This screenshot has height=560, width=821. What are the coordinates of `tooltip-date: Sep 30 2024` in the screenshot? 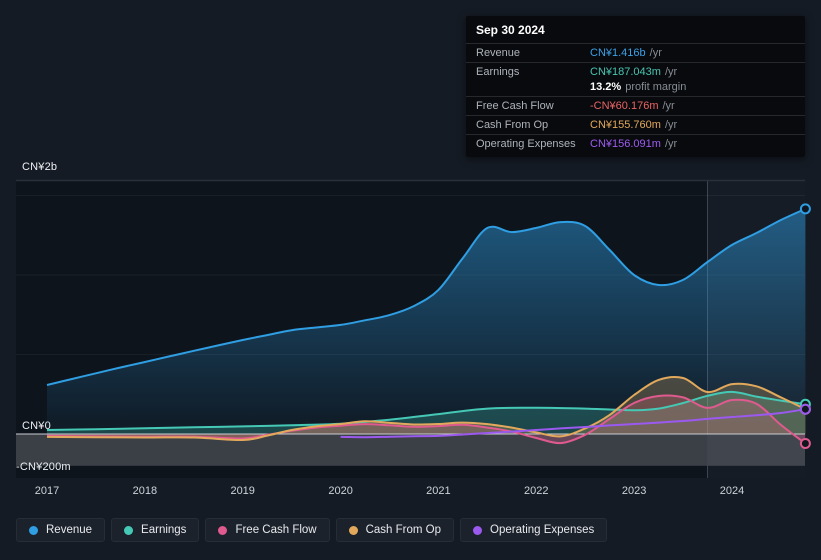 It's located at (510, 30).